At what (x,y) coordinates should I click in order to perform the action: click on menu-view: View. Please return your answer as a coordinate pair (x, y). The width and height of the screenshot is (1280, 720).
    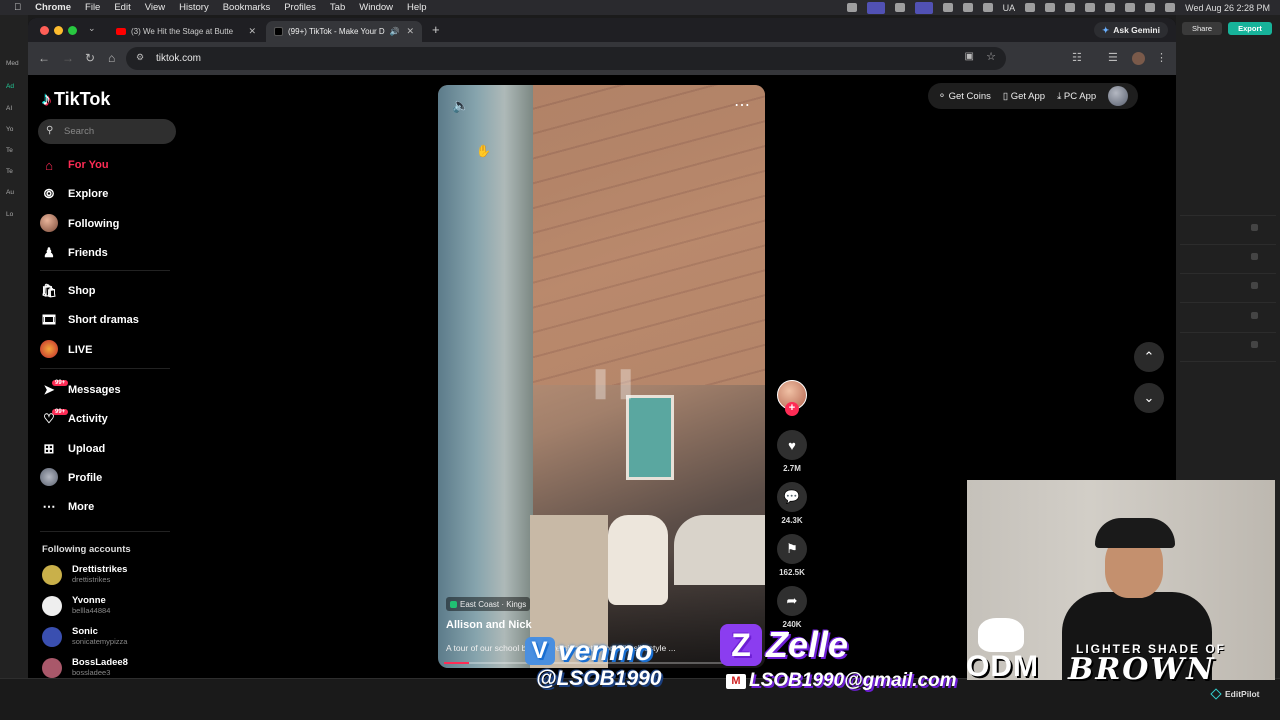
    Looking at the image, I should click on (155, 7).